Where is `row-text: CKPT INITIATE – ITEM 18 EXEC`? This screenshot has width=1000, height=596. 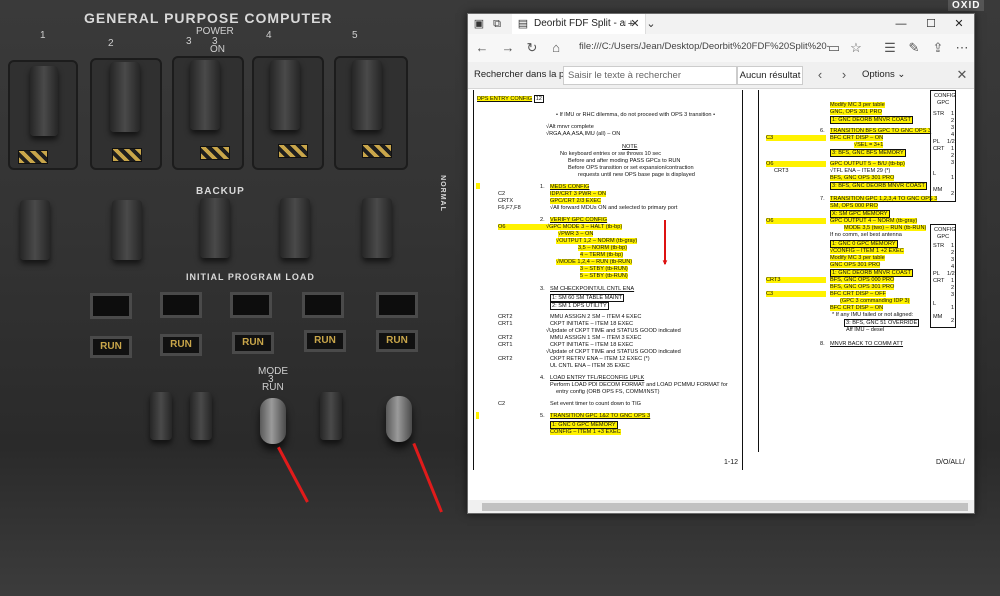 row-text: CKPT INITIATE – ITEM 18 EXEC is located at coordinates (592, 345).